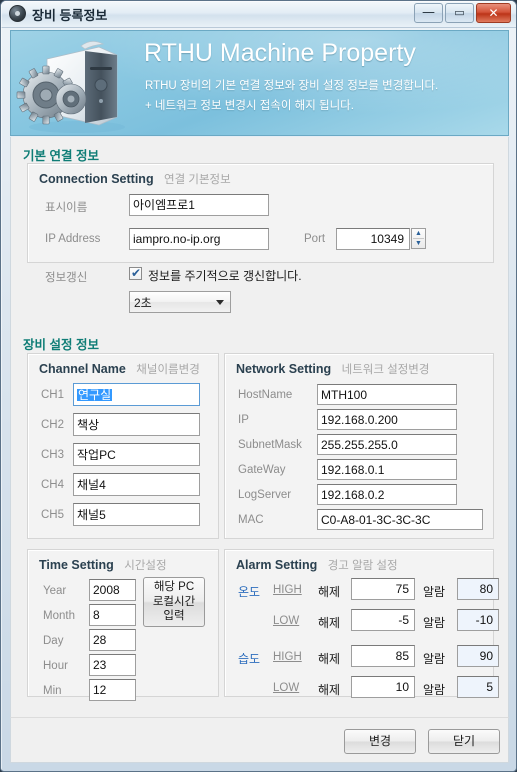 This screenshot has height=772, width=517. Describe the element at coordinates (478, 620) in the screenshot. I see `alarm-alarm-input-2: -10` at that location.